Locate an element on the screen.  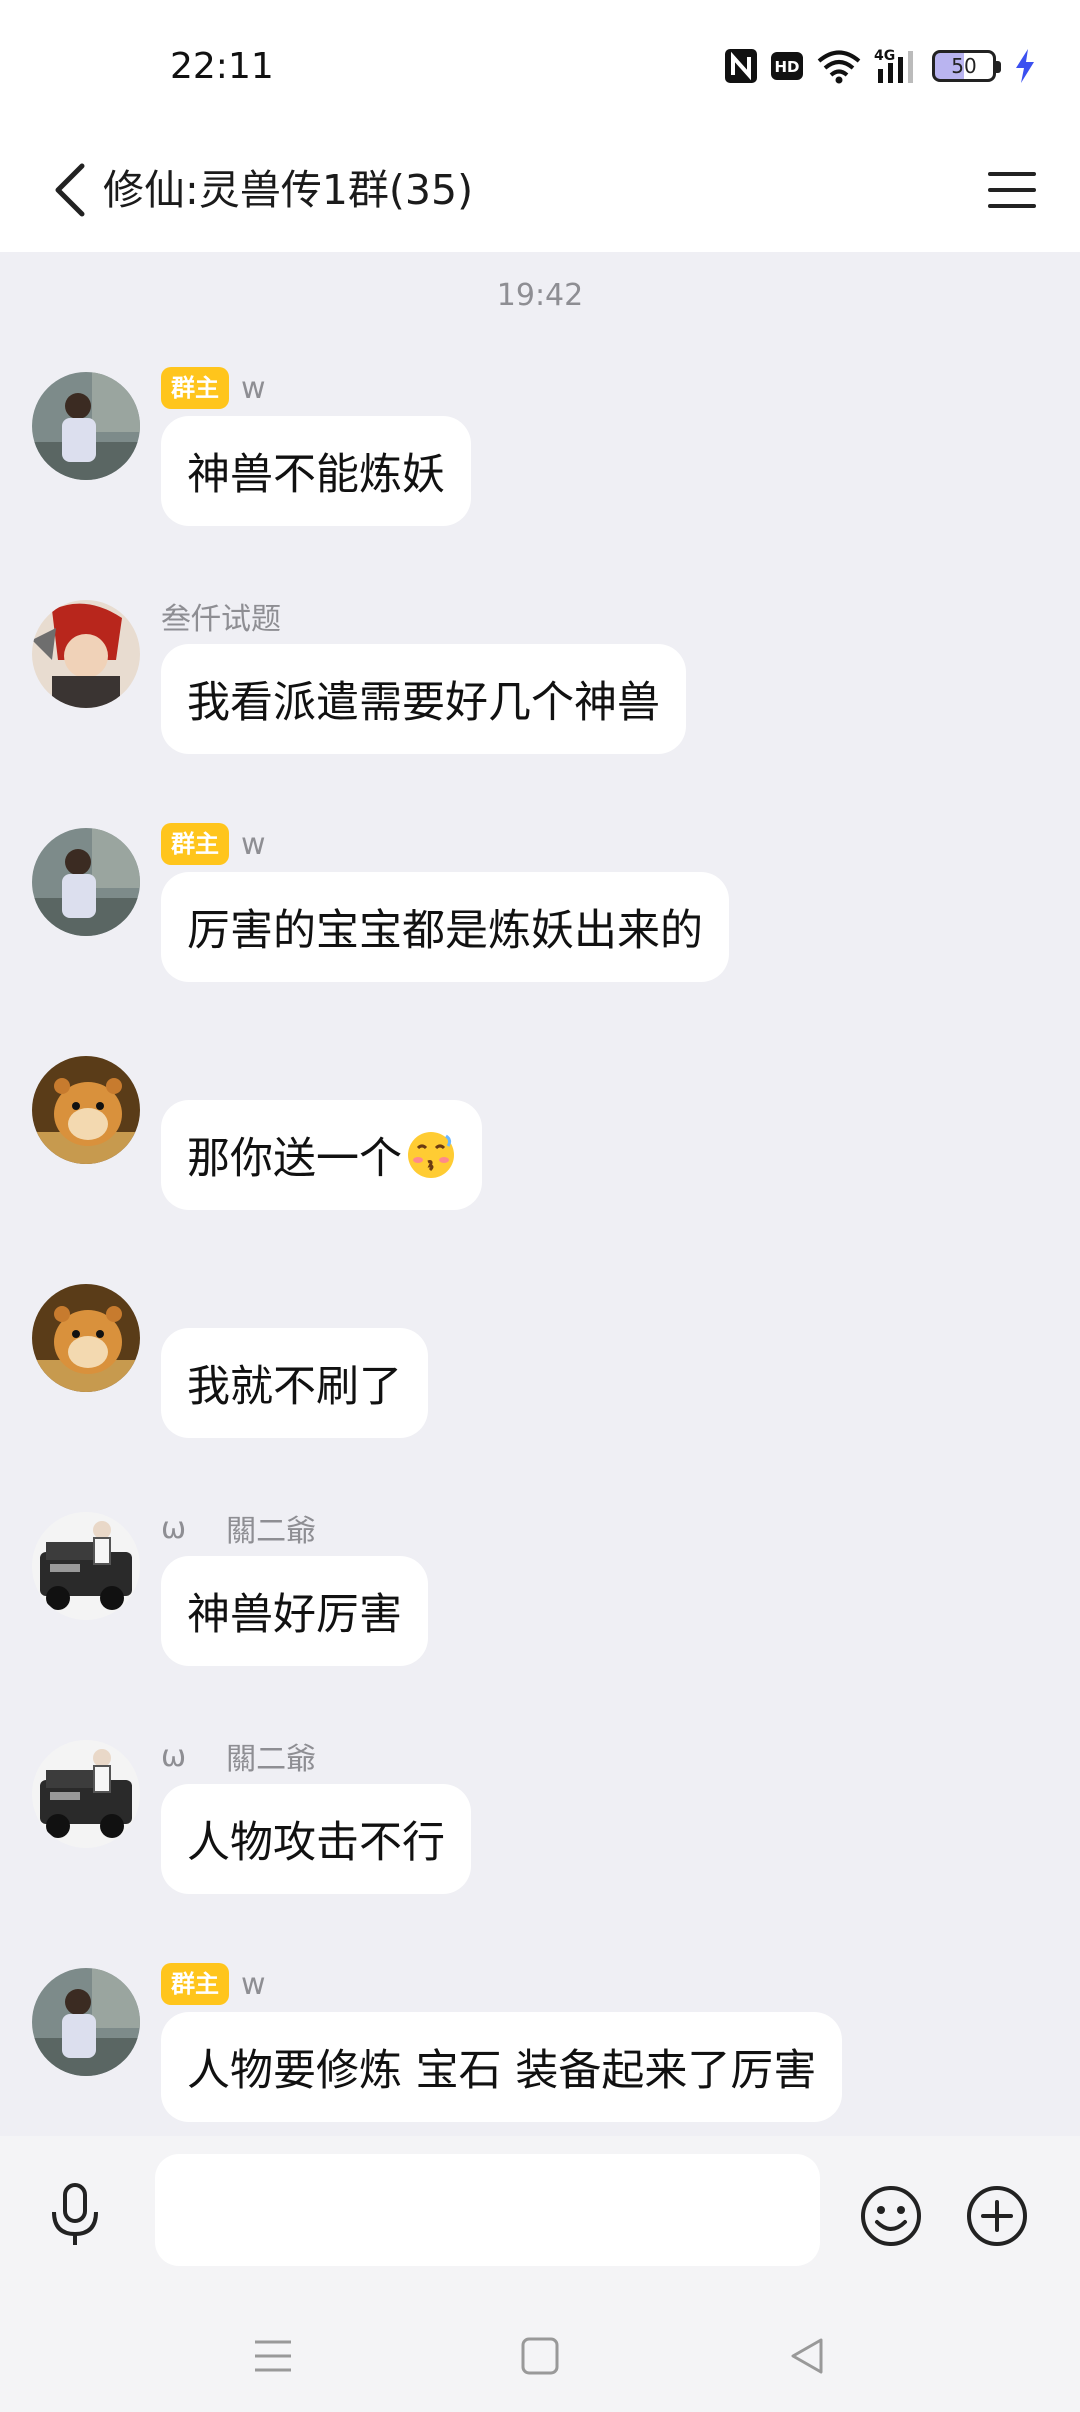
message-bubble: 我看派遣需要好几个神兽 is located at coordinates (423, 699).